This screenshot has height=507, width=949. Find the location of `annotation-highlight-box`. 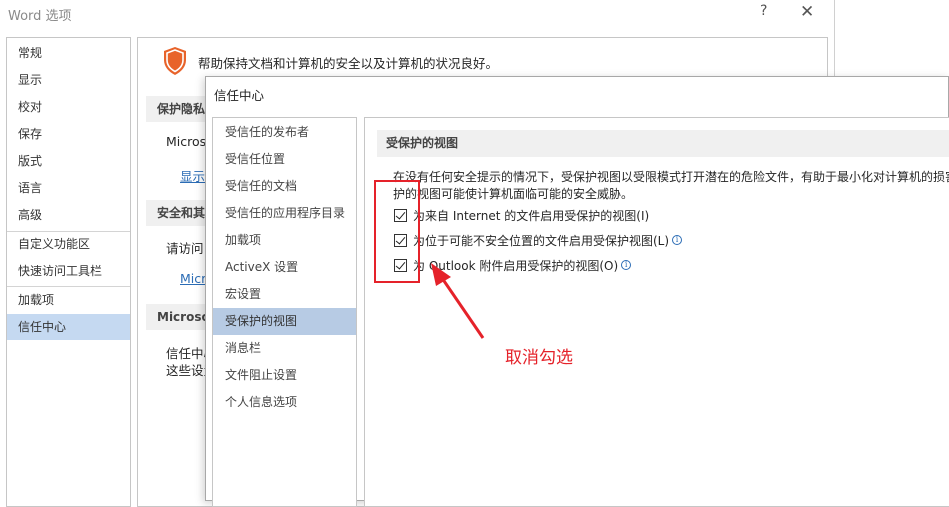

annotation-highlight-box is located at coordinates (397, 231).